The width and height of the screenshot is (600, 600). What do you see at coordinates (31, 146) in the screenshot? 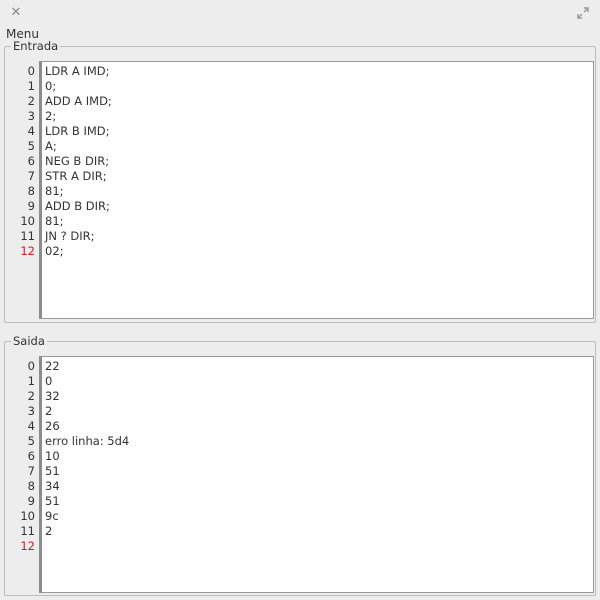
I see `entrada-line-number: 5` at bounding box center [31, 146].